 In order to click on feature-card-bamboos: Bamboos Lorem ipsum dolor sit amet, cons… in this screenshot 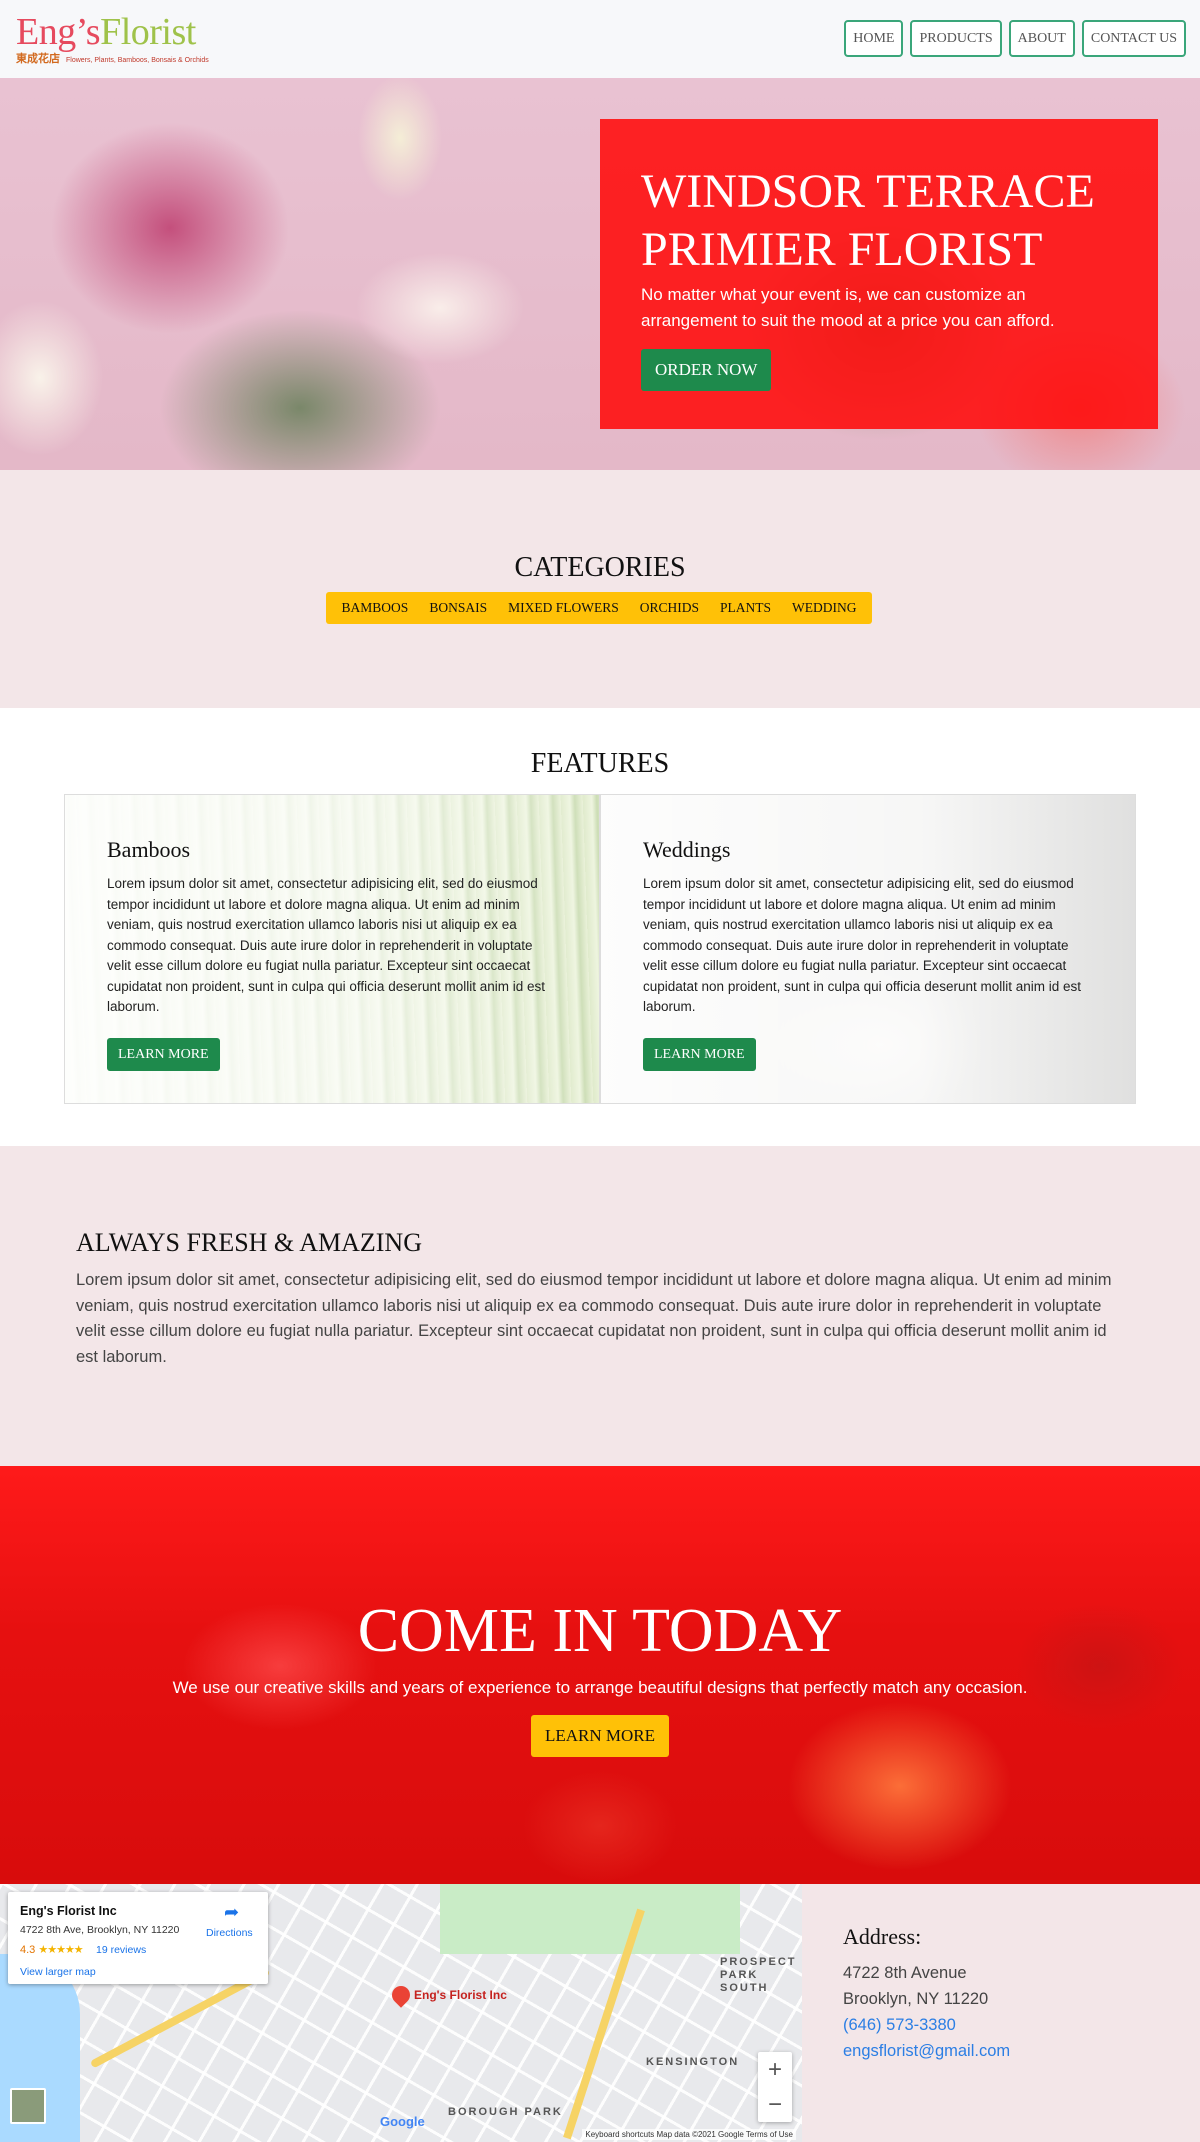, I will do `click(332, 949)`.